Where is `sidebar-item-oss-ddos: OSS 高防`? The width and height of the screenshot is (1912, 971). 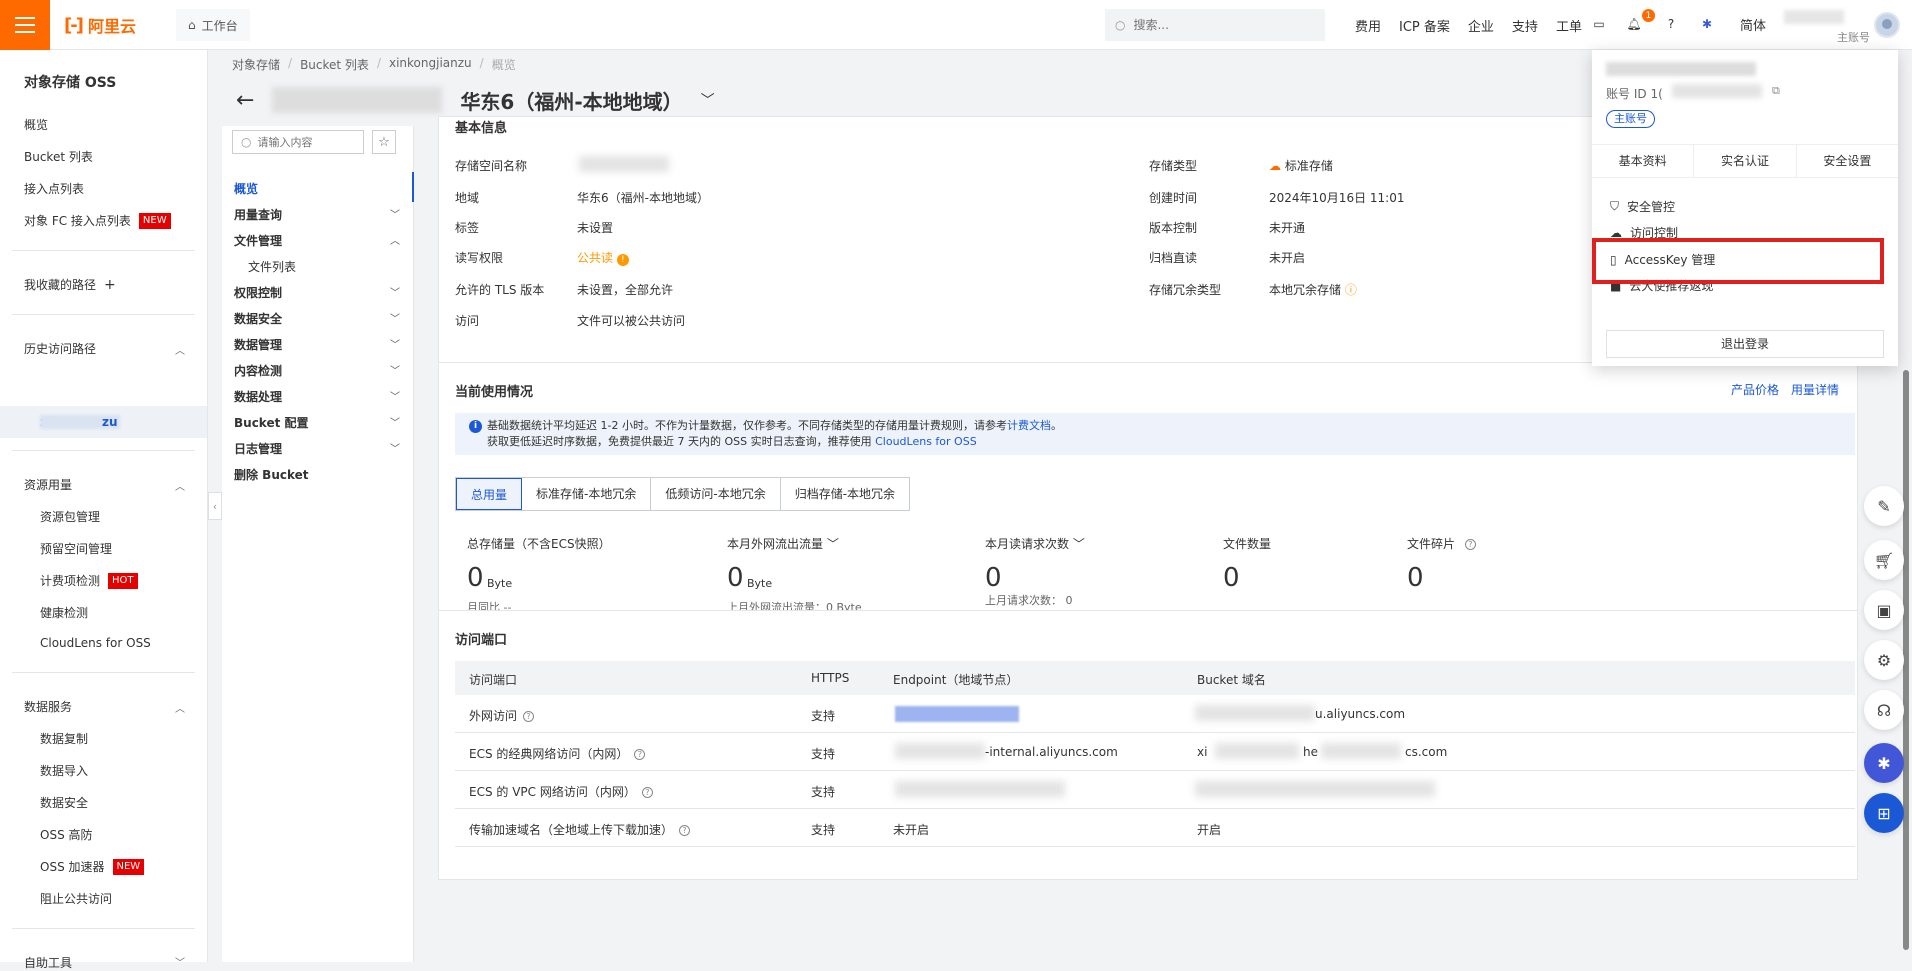
sidebar-item-oss-ddos: OSS 高防 is located at coordinates (66, 834).